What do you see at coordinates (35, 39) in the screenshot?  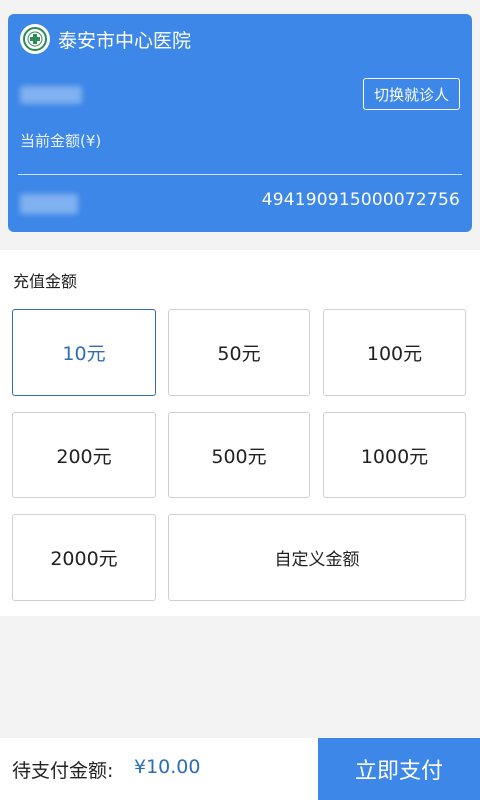 I see `hospital-logo-icon` at bounding box center [35, 39].